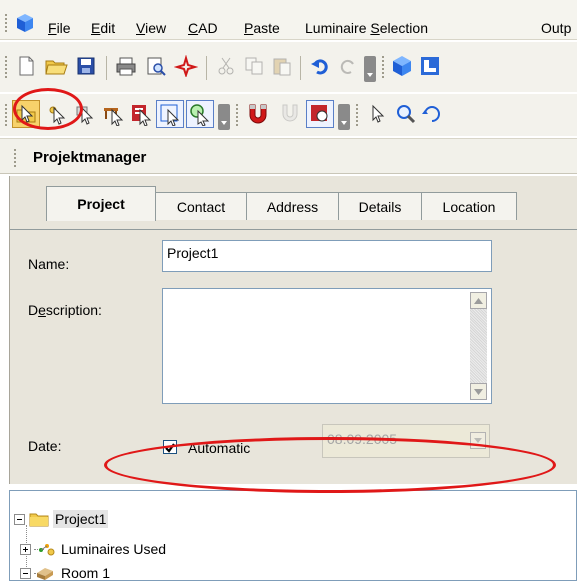  What do you see at coordinates (86, 66) in the screenshot?
I see `save-icon` at bounding box center [86, 66].